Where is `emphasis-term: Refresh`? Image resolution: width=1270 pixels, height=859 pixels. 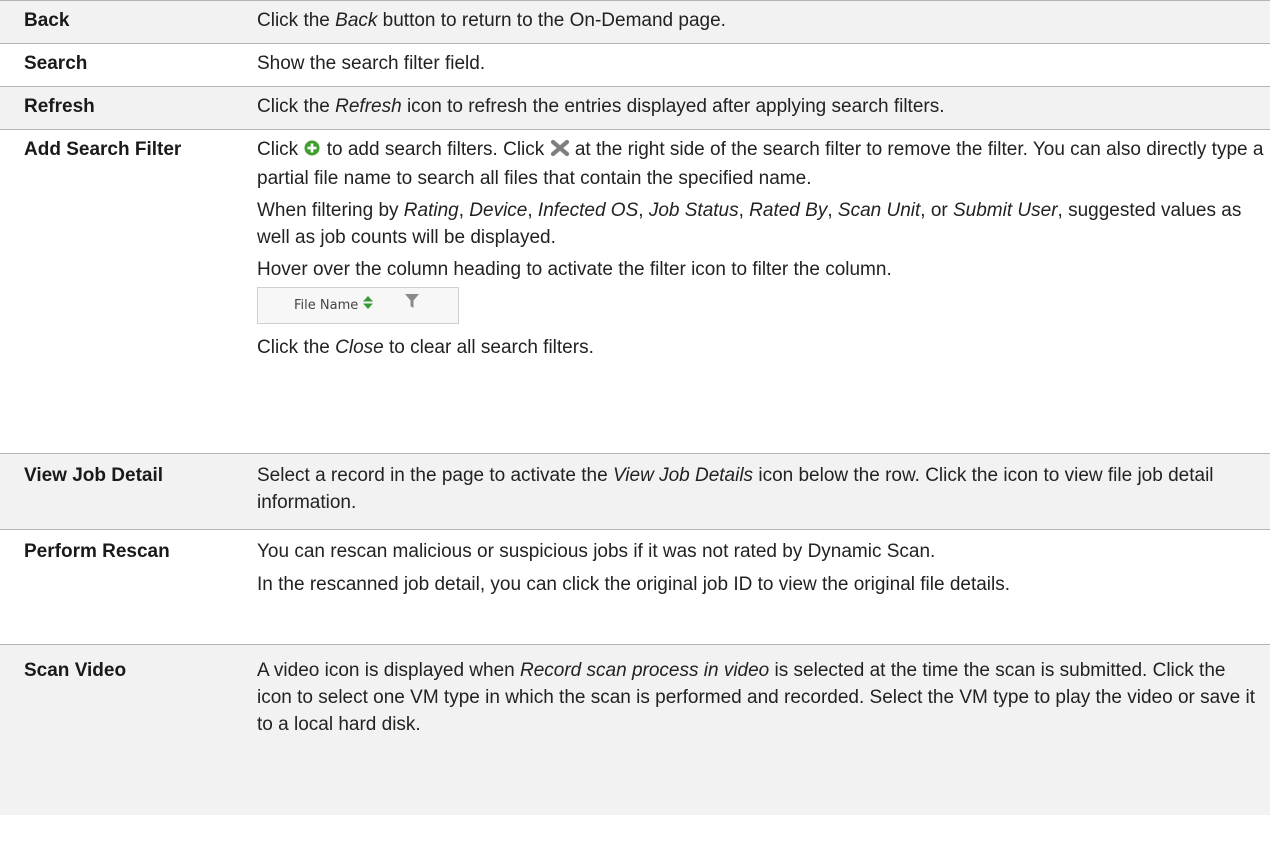
emphasis-term: Refresh is located at coordinates (368, 106).